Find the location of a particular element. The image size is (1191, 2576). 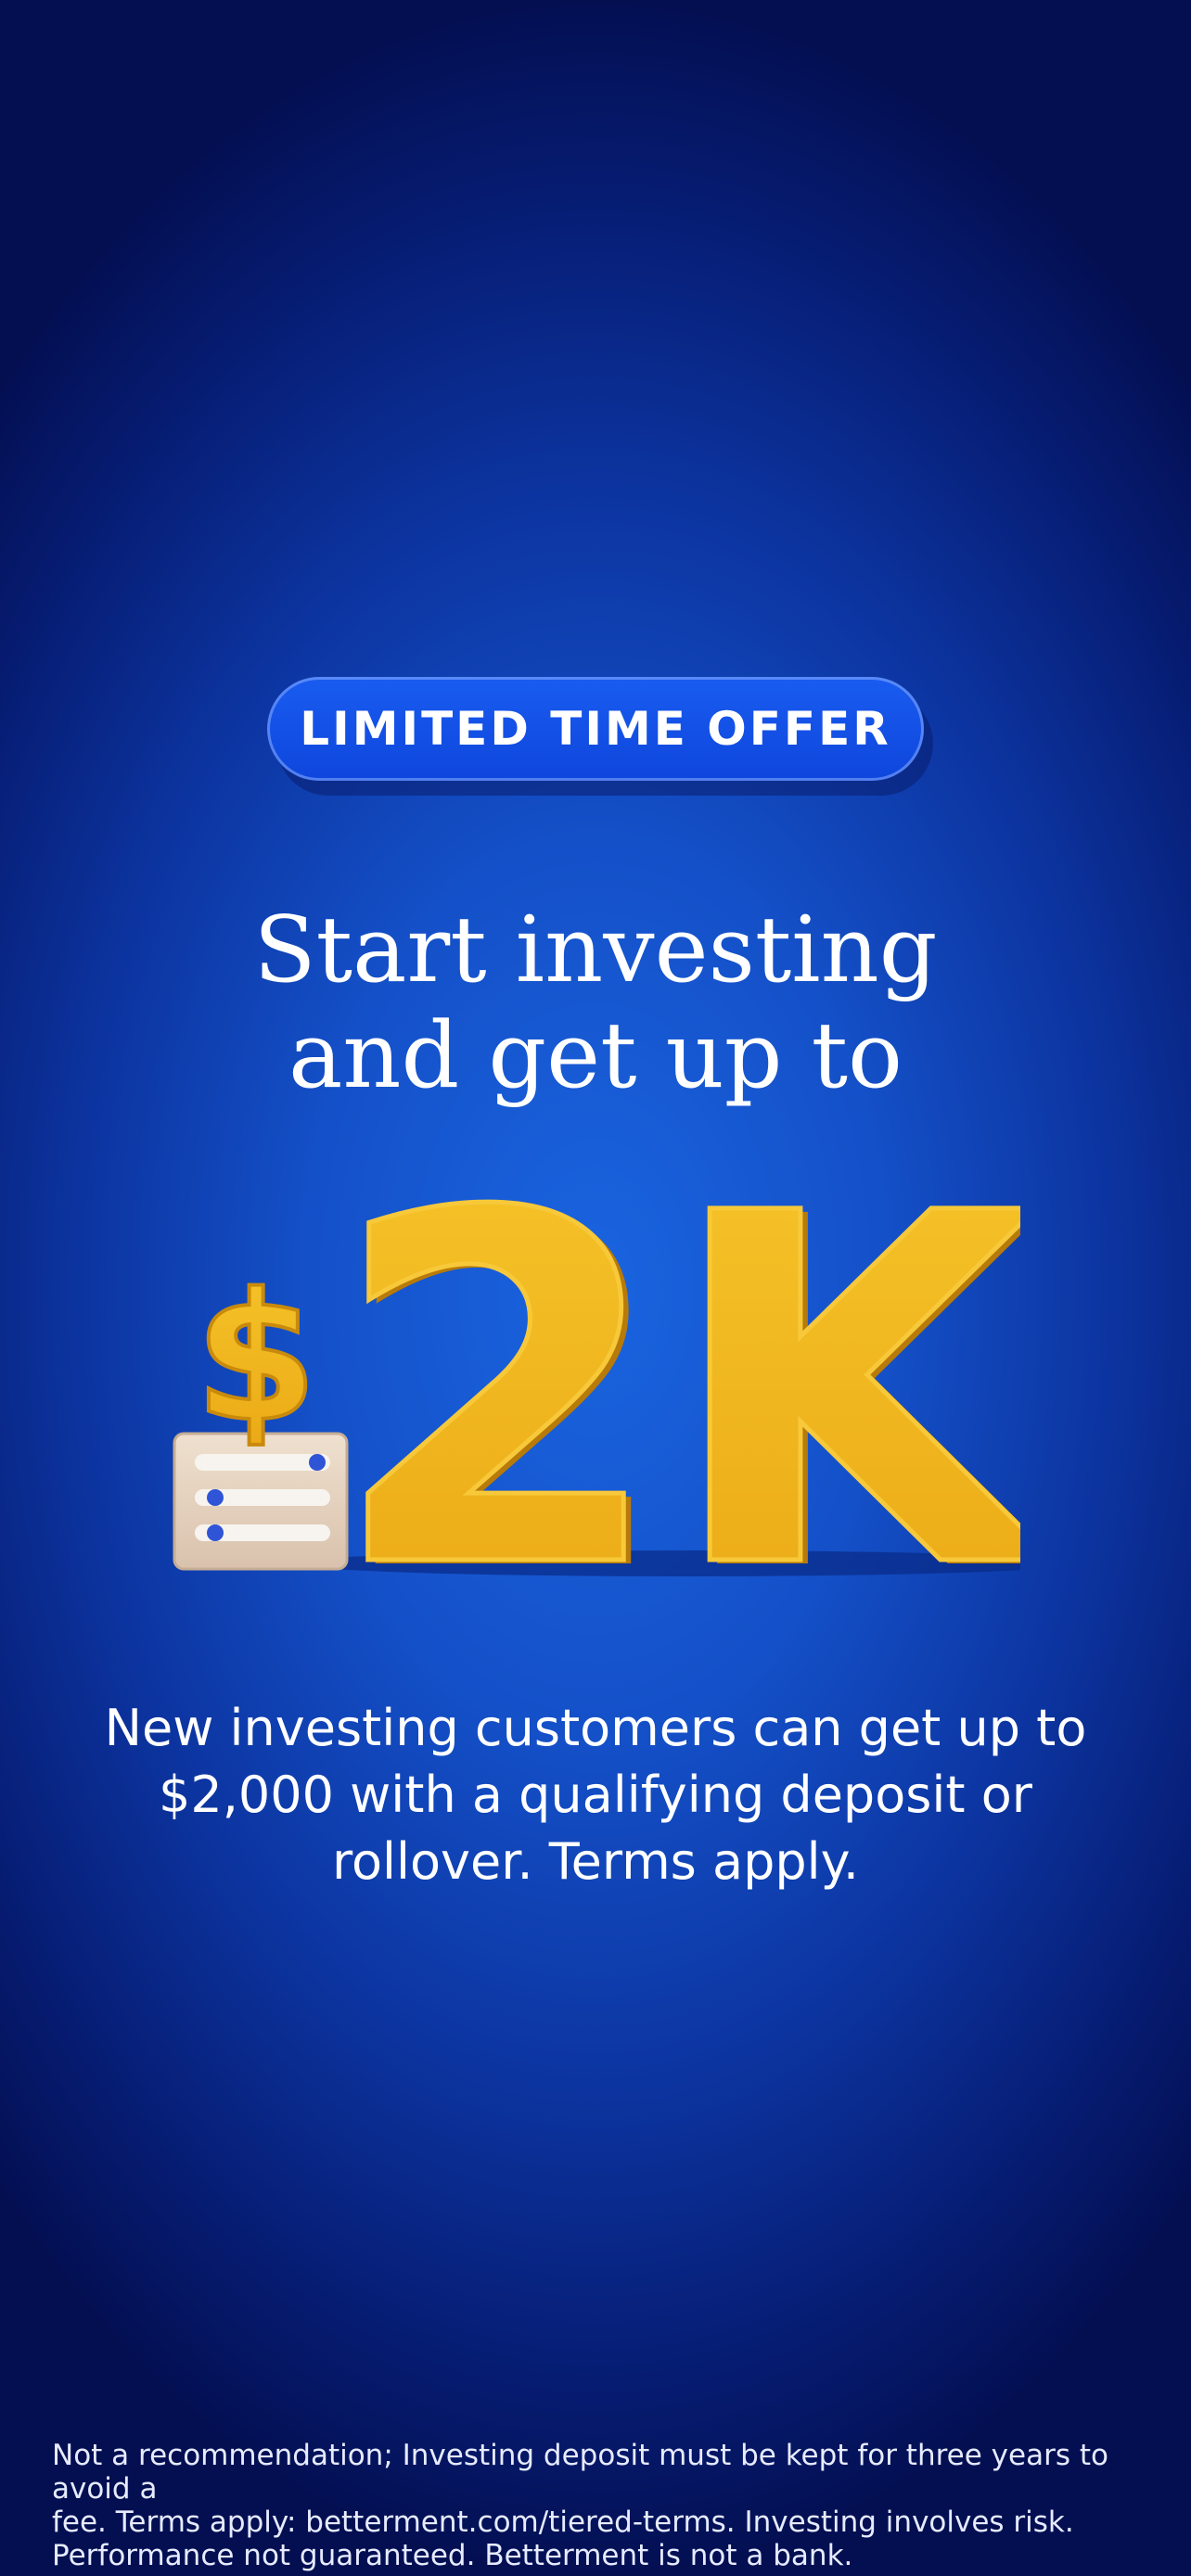

offer-description-line-2: $2,000 with a qualifying deposit or is located at coordinates (595, 1795).